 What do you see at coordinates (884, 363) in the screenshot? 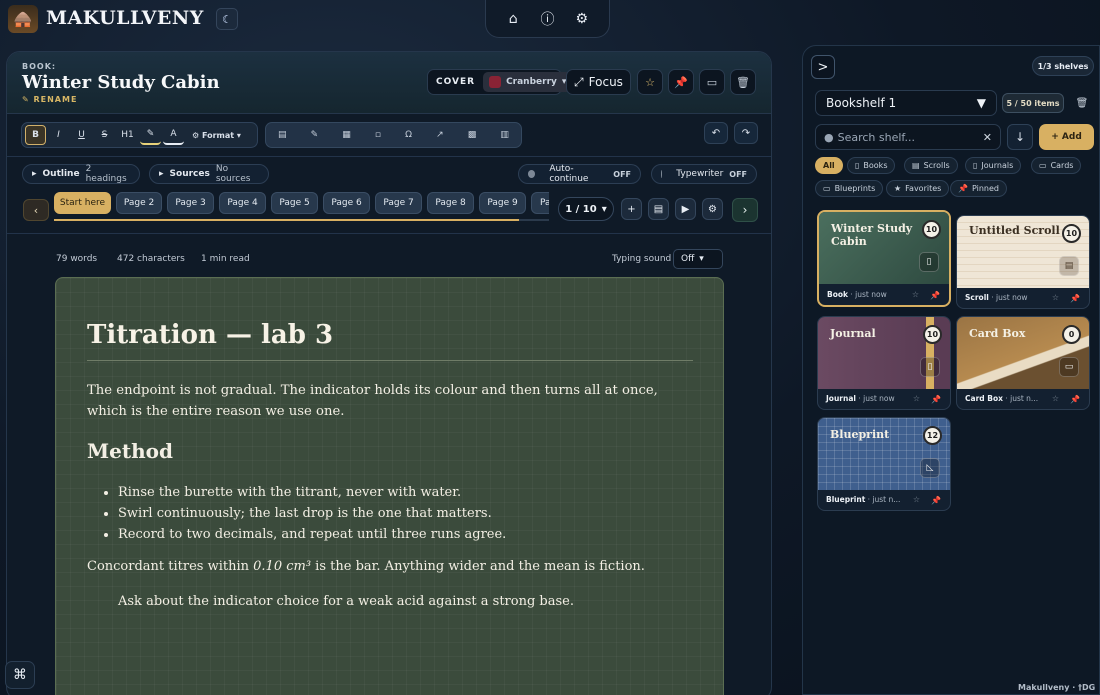
I see `shelf-card: Journal 10 ▯ Journal · just now ☆ 📌` at bounding box center [884, 363].